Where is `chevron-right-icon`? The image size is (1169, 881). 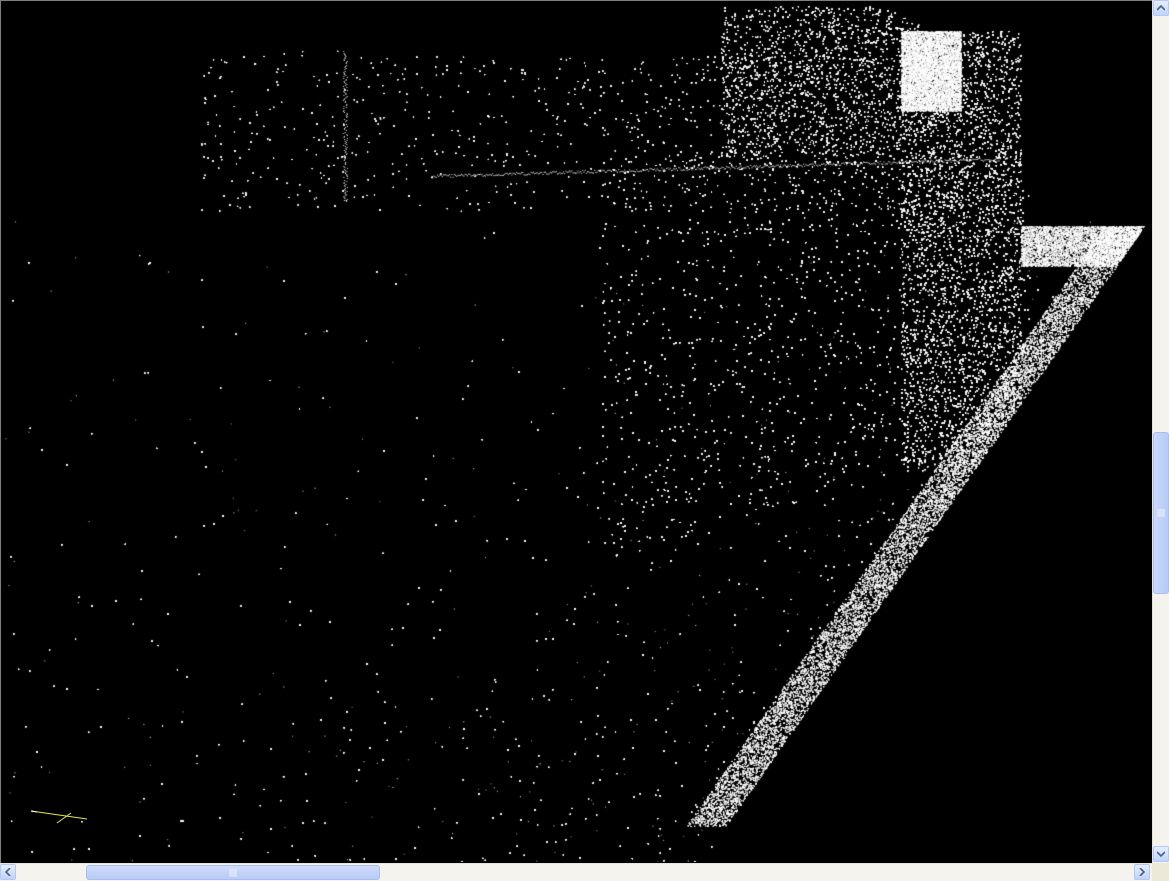 chevron-right-icon is located at coordinates (1142, 872).